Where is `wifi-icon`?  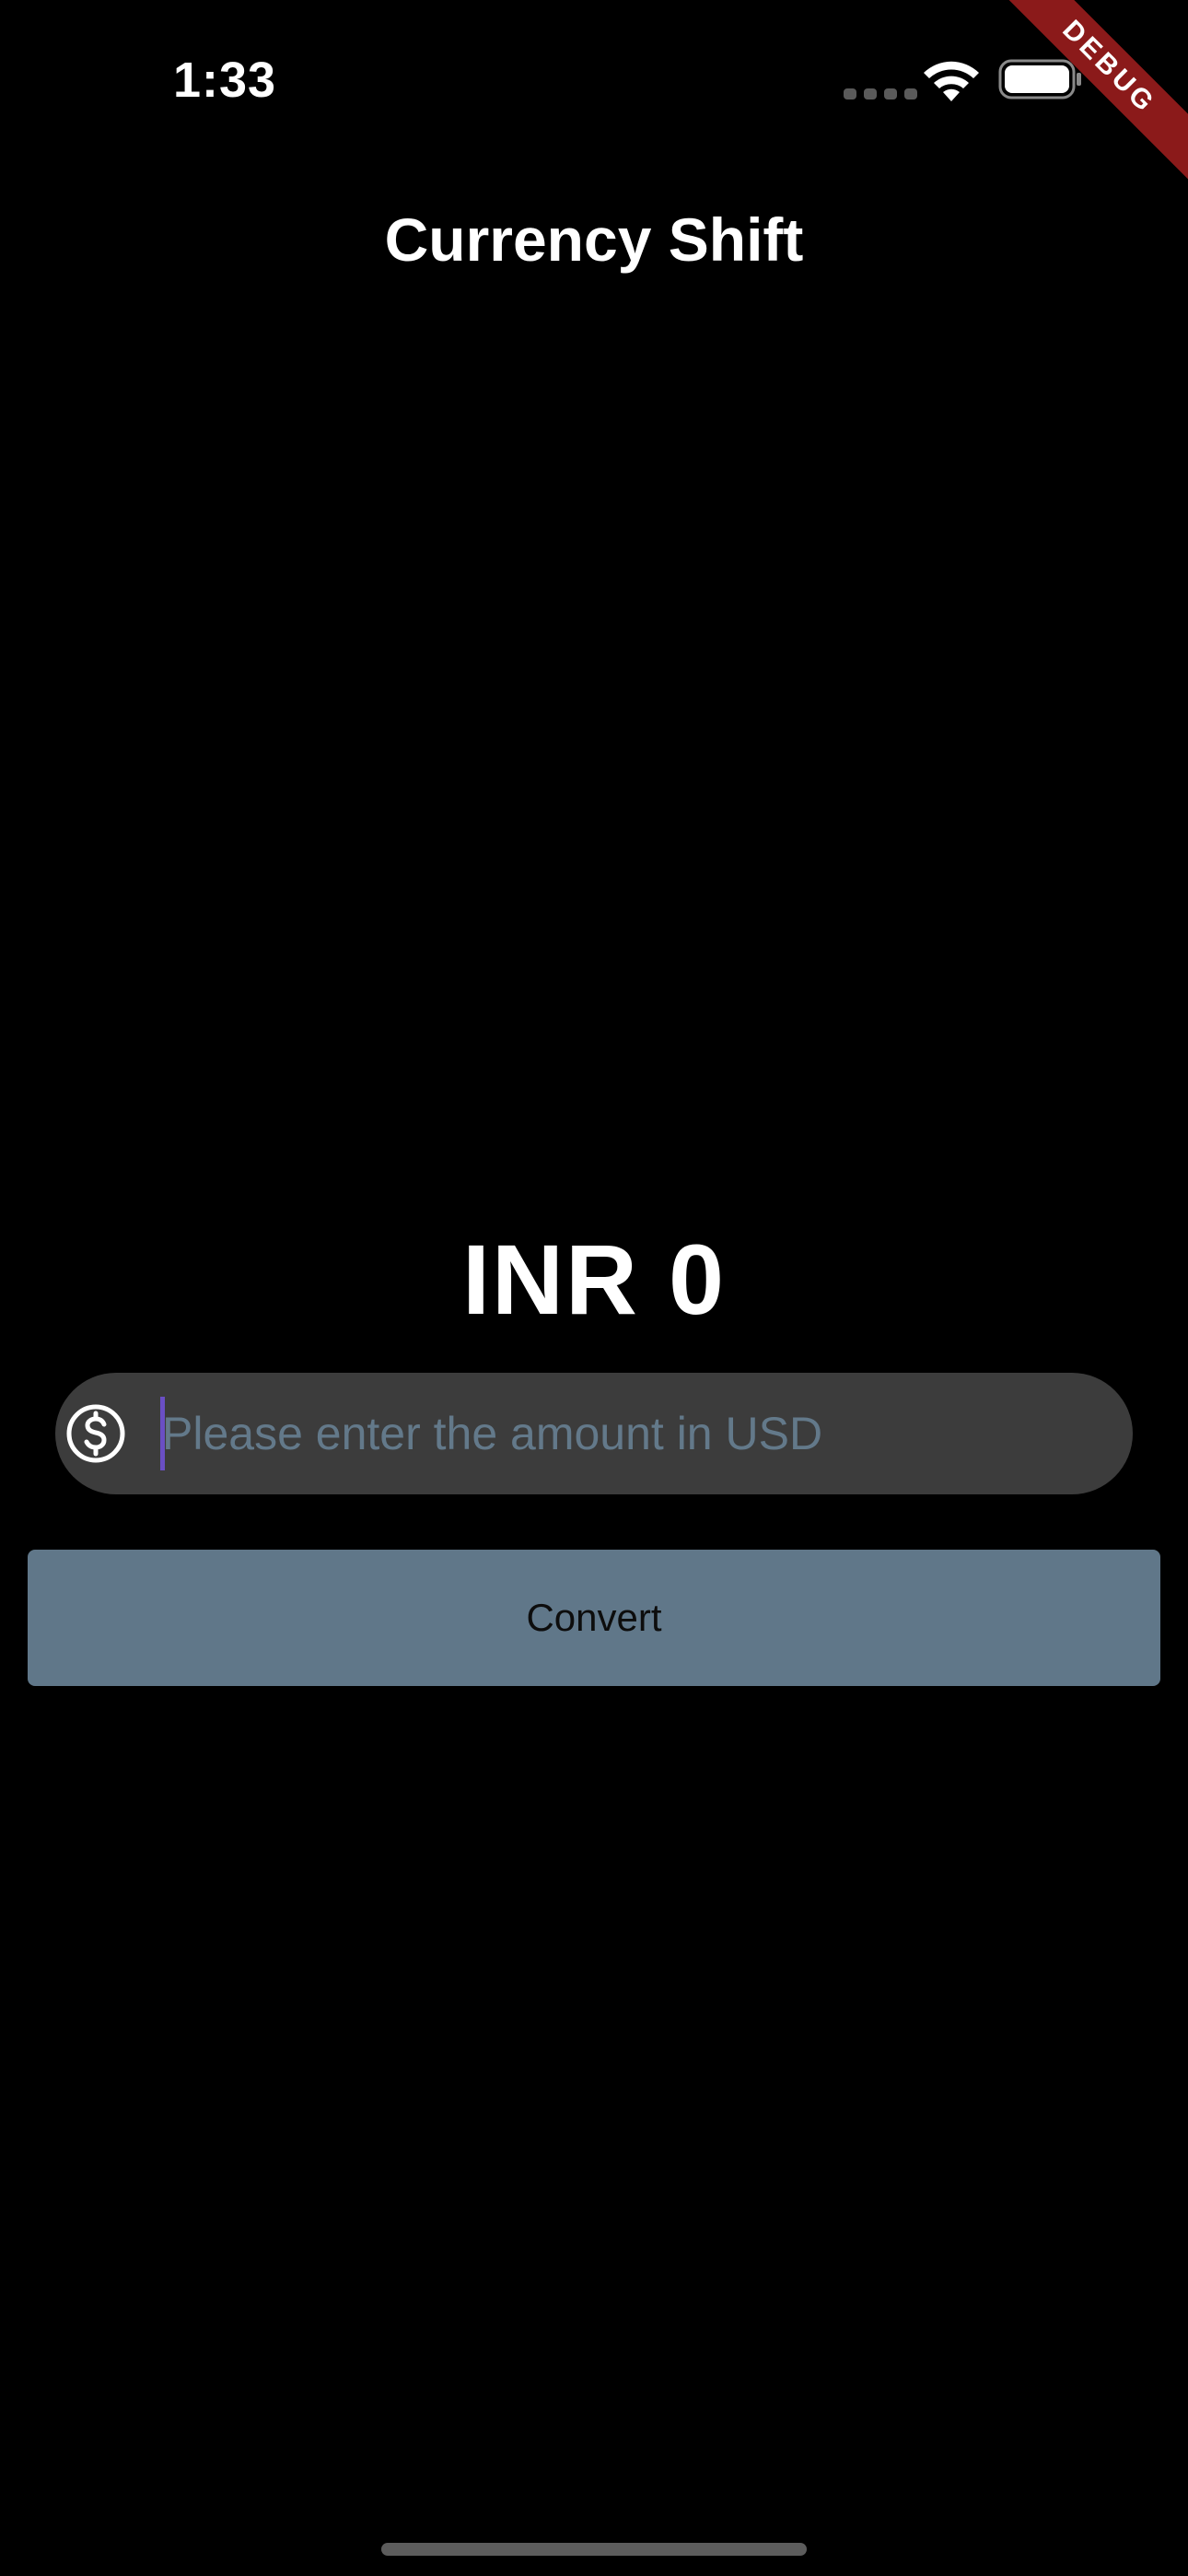 wifi-icon is located at coordinates (951, 81).